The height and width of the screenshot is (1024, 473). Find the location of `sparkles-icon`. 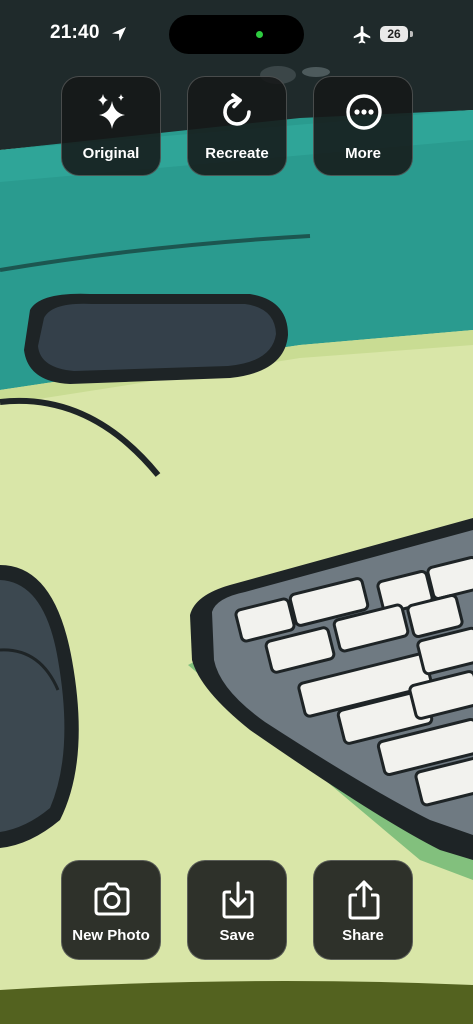

sparkles-icon is located at coordinates (111, 111).